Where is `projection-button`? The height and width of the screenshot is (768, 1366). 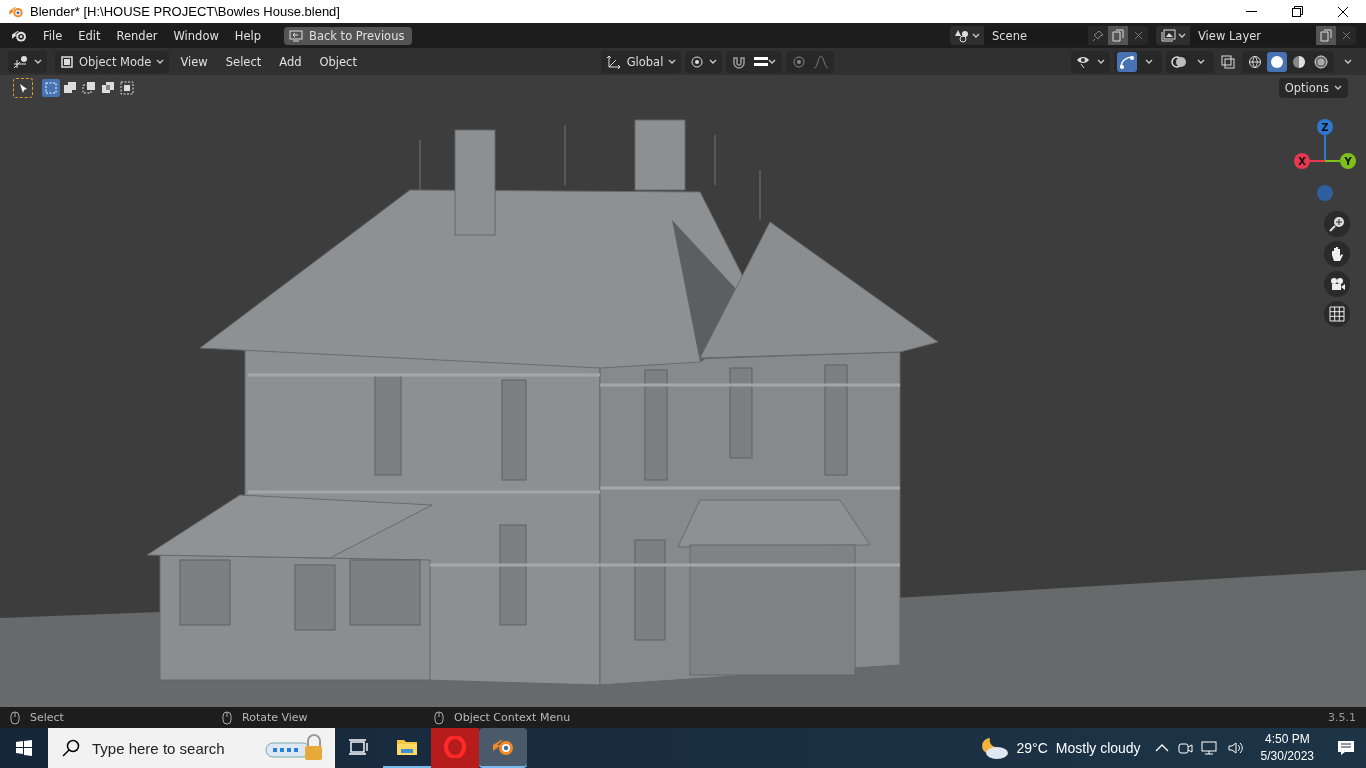 projection-button is located at coordinates (1337, 314).